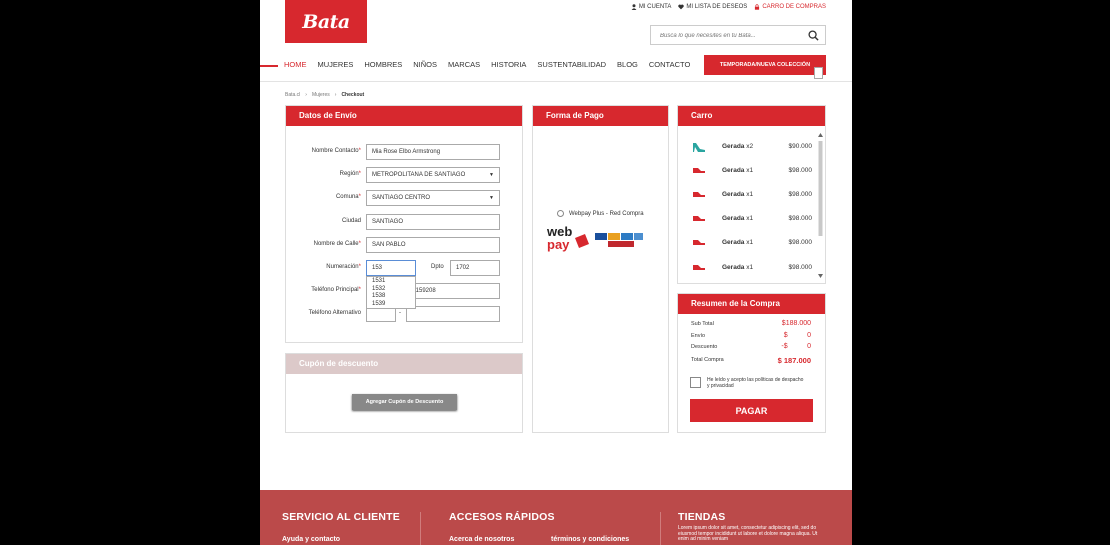 Image resolution: width=1110 pixels, height=545 pixels. I want to click on mastercard-icon, so click(614, 236).